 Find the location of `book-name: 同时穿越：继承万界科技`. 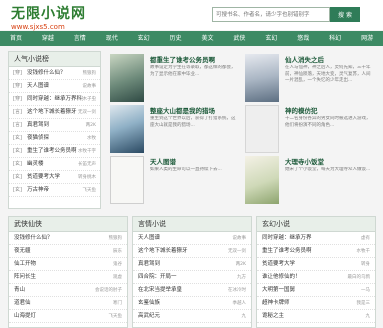

book-name: 同时穿越：继承万界科技 is located at coordinates (55, 99).